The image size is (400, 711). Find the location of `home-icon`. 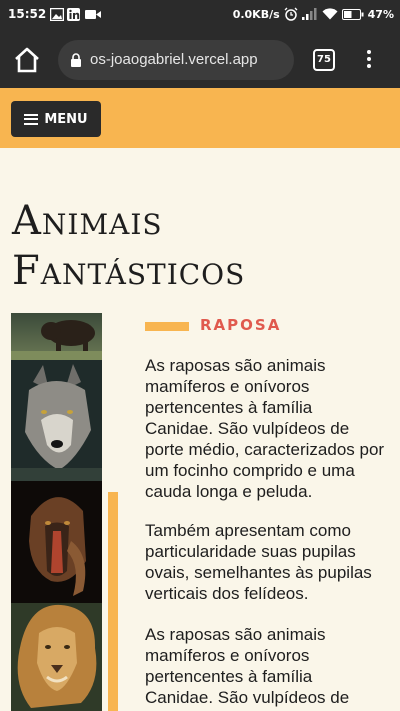

home-icon is located at coordinates (27, 60).